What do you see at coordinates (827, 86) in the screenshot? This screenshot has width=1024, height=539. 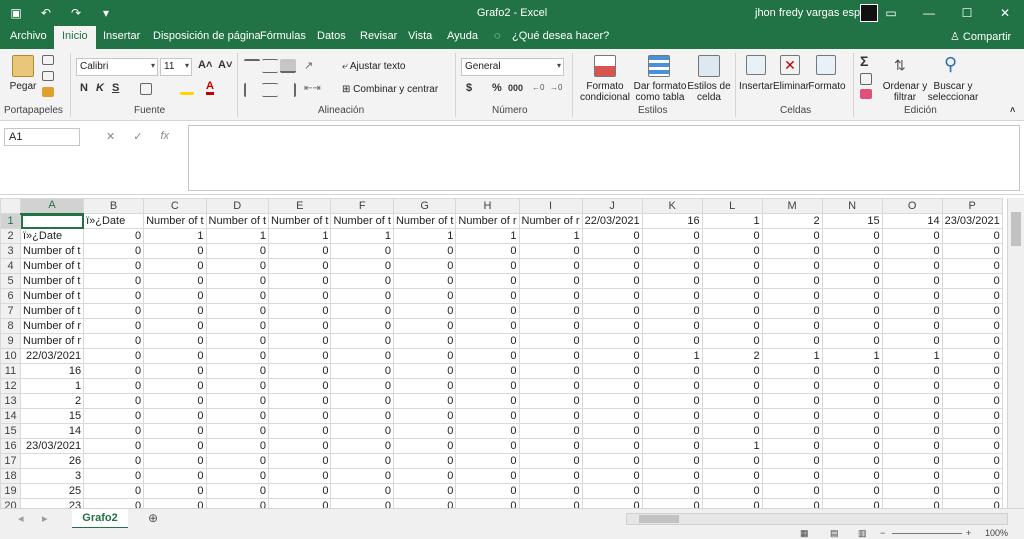 I see `format-button: Formato` at bounding box center [827, 86].